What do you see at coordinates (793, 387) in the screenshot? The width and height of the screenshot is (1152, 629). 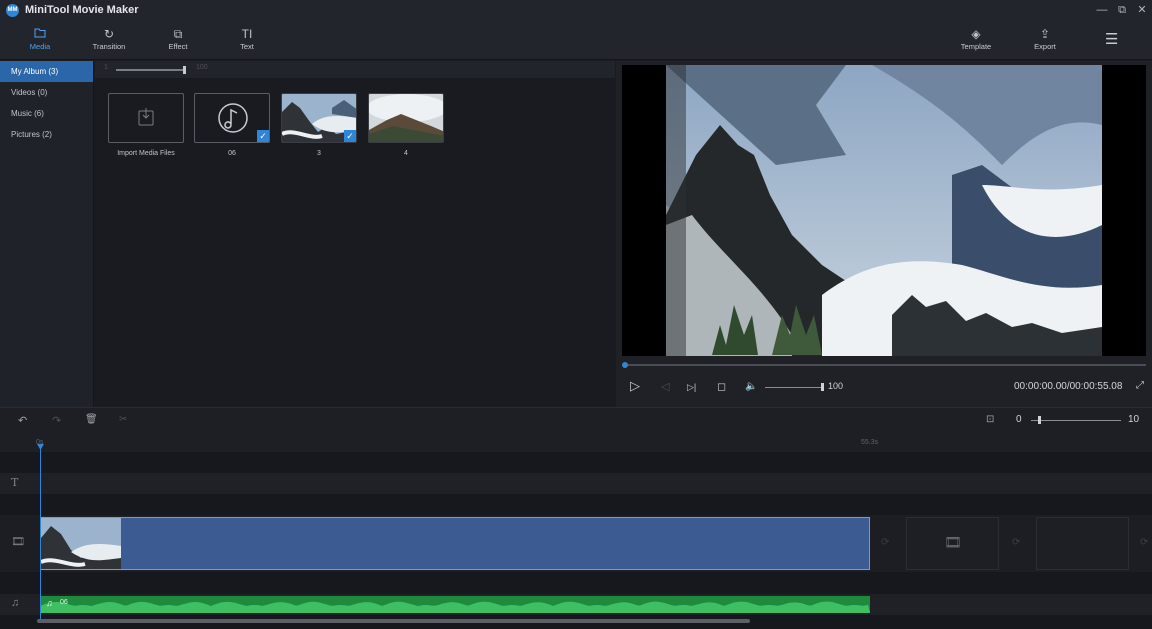 I see `volume-slider` at bounding box center [793, 387].